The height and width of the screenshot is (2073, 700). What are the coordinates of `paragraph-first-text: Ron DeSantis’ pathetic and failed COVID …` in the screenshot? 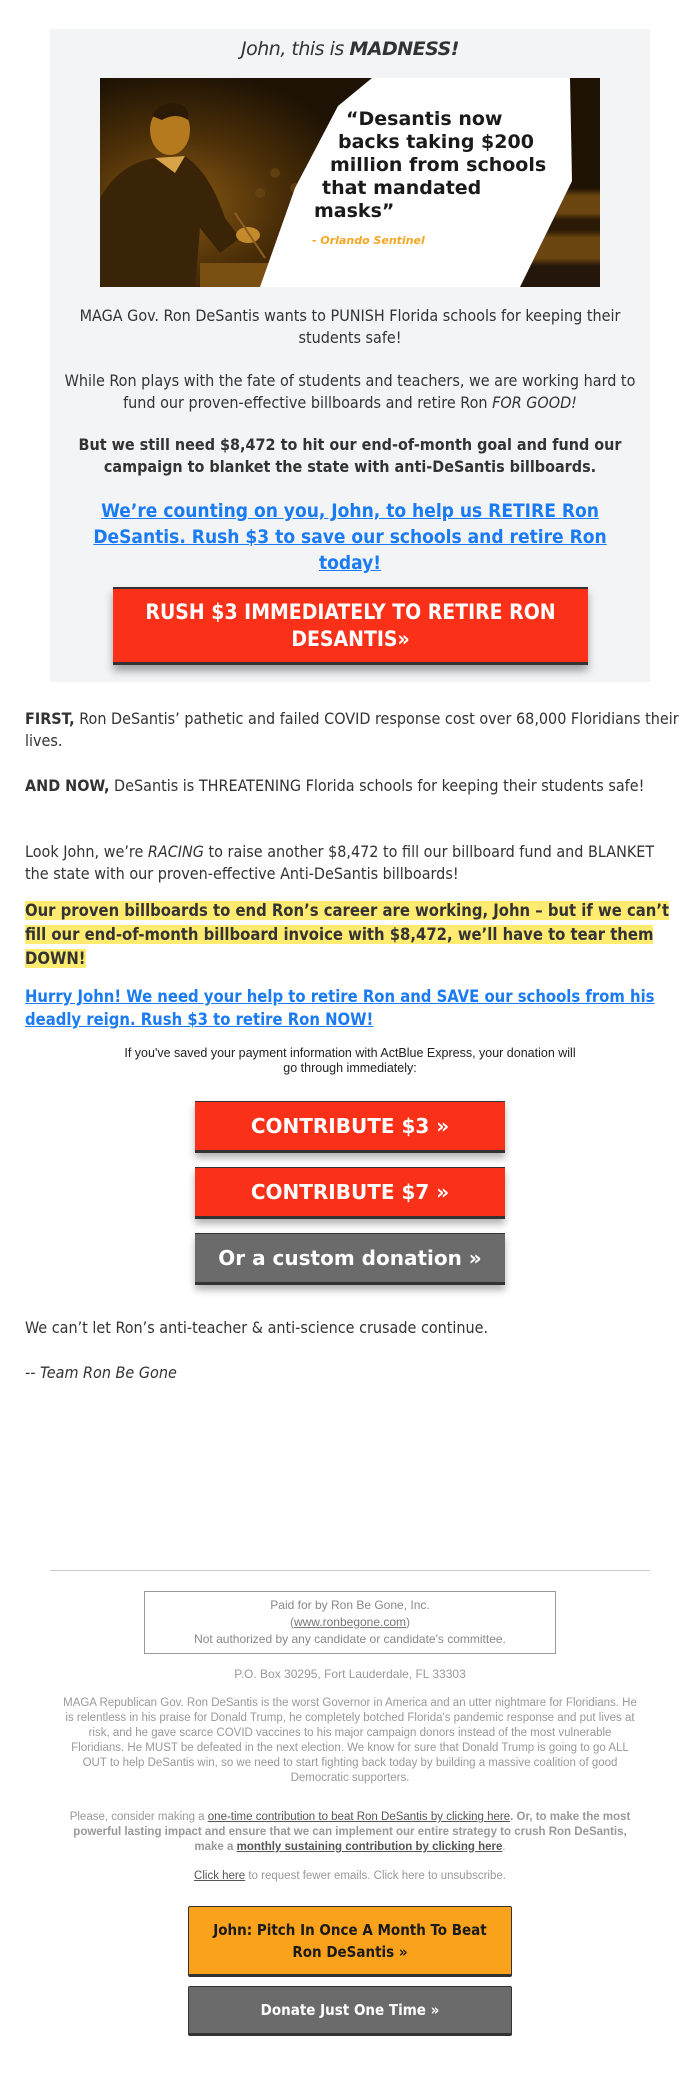 It's located at (352, 729).